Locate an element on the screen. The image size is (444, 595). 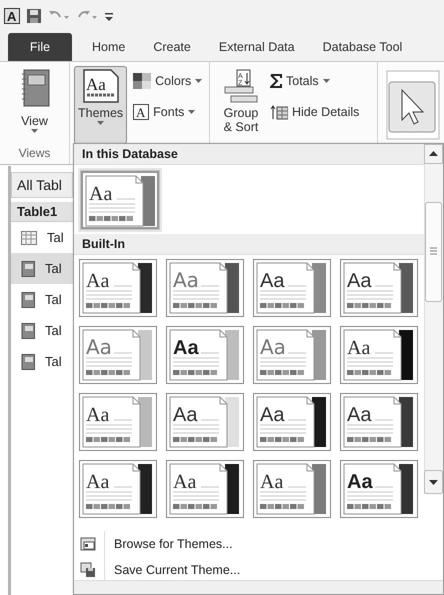
colors-button: Colors is located at coordinates (167, 81).